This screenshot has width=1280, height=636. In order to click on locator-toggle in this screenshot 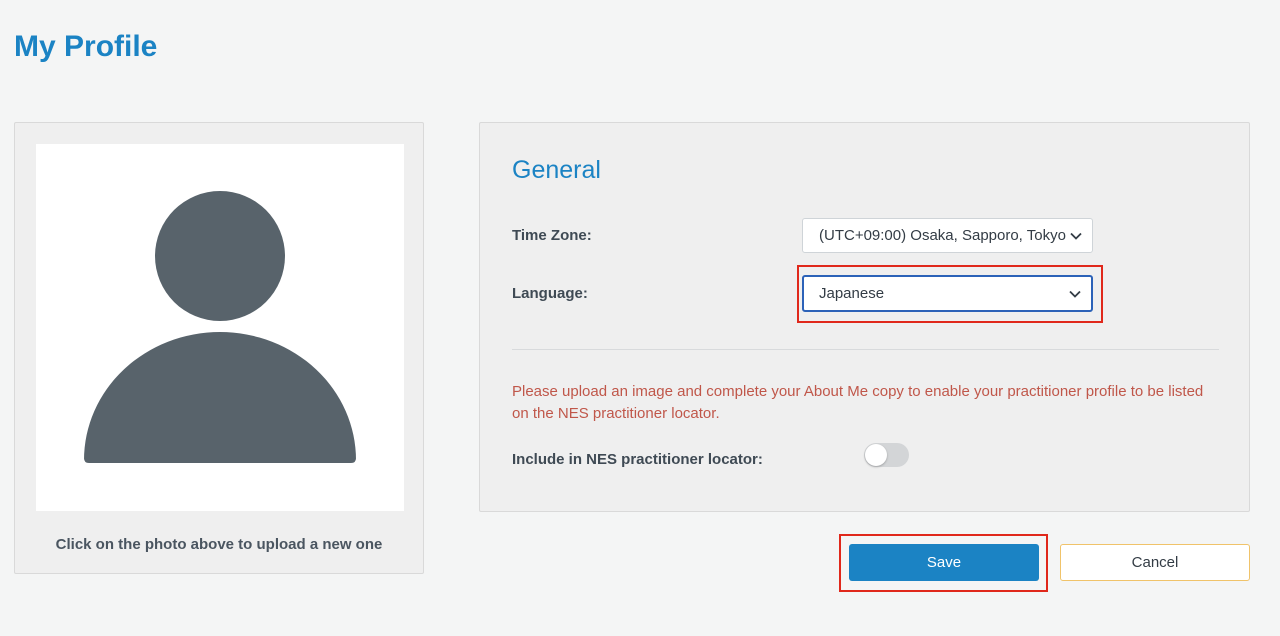, I will do `click(886, 455)`.